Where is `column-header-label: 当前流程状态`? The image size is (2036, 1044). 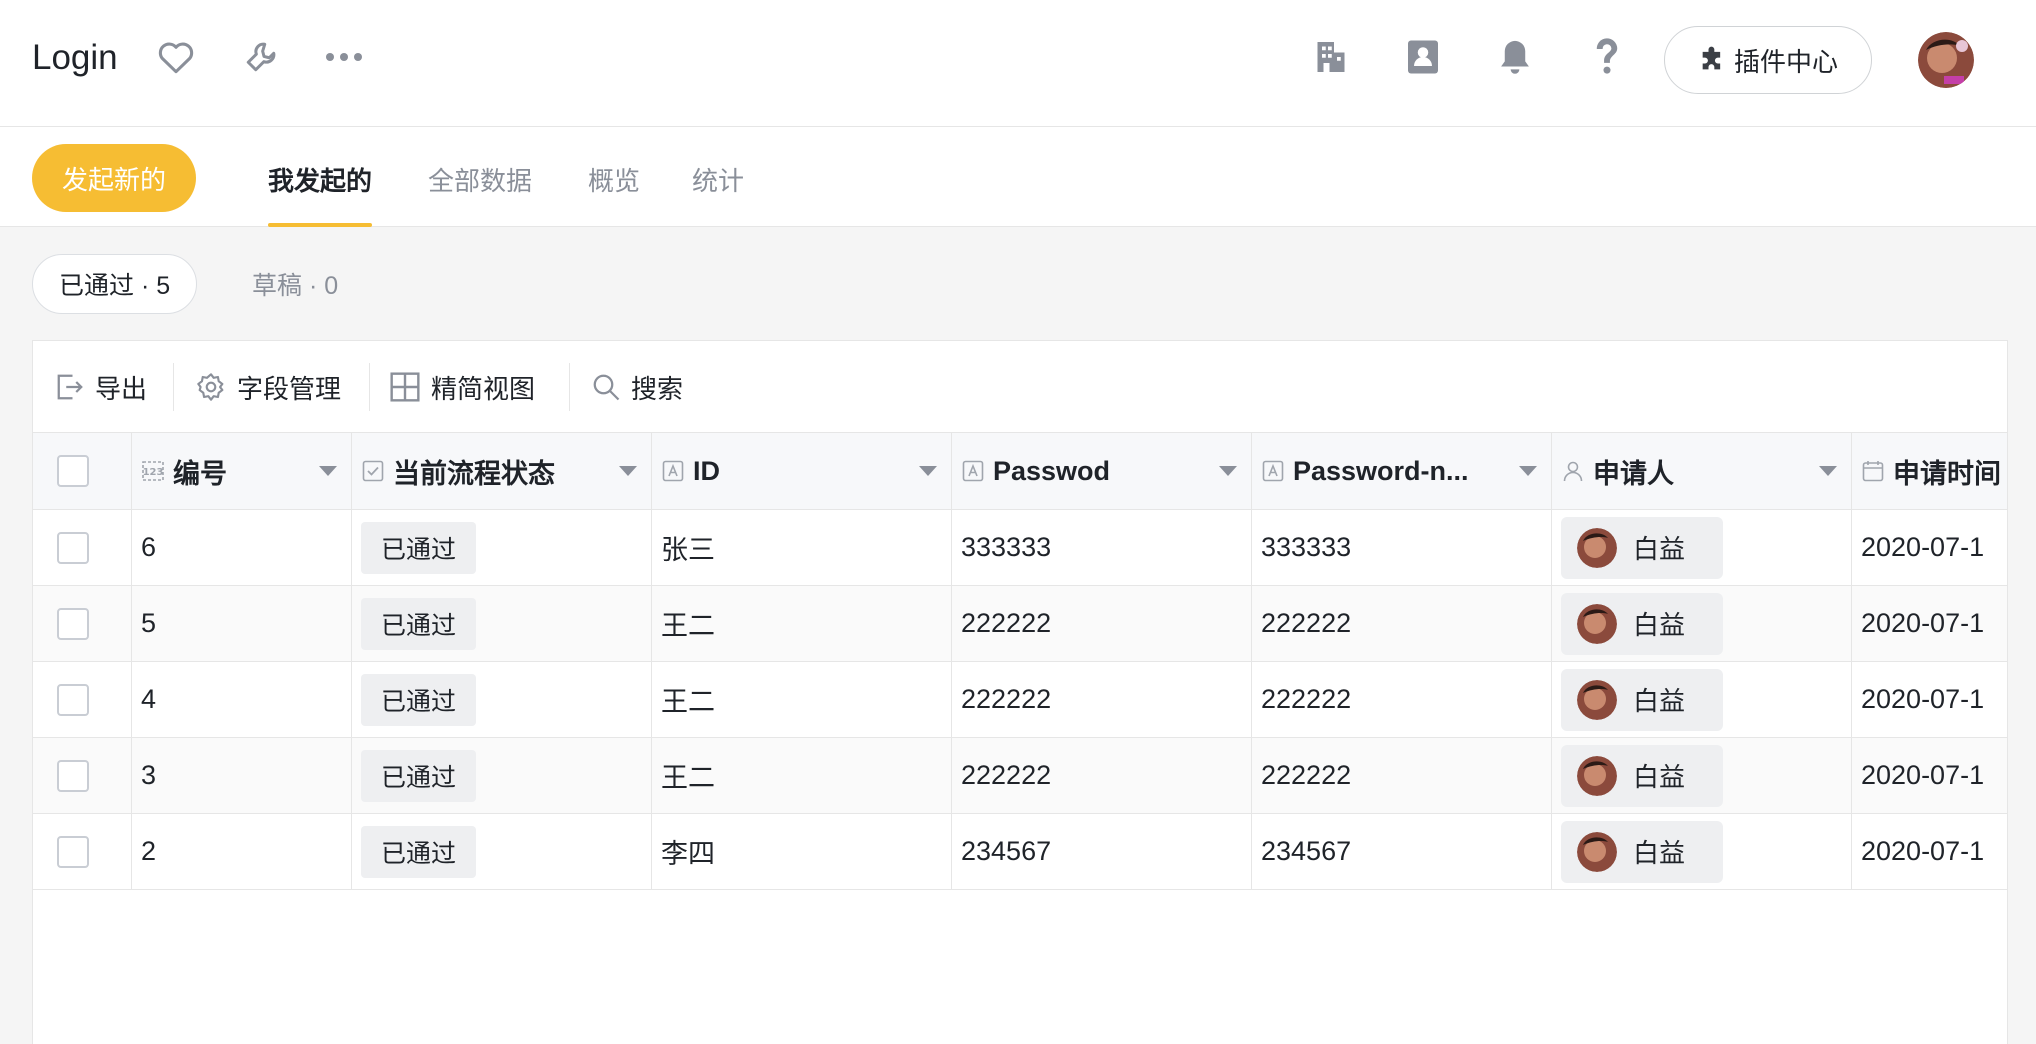 column-header-label: 当前流程状态 is located at coordinates (474, 473).